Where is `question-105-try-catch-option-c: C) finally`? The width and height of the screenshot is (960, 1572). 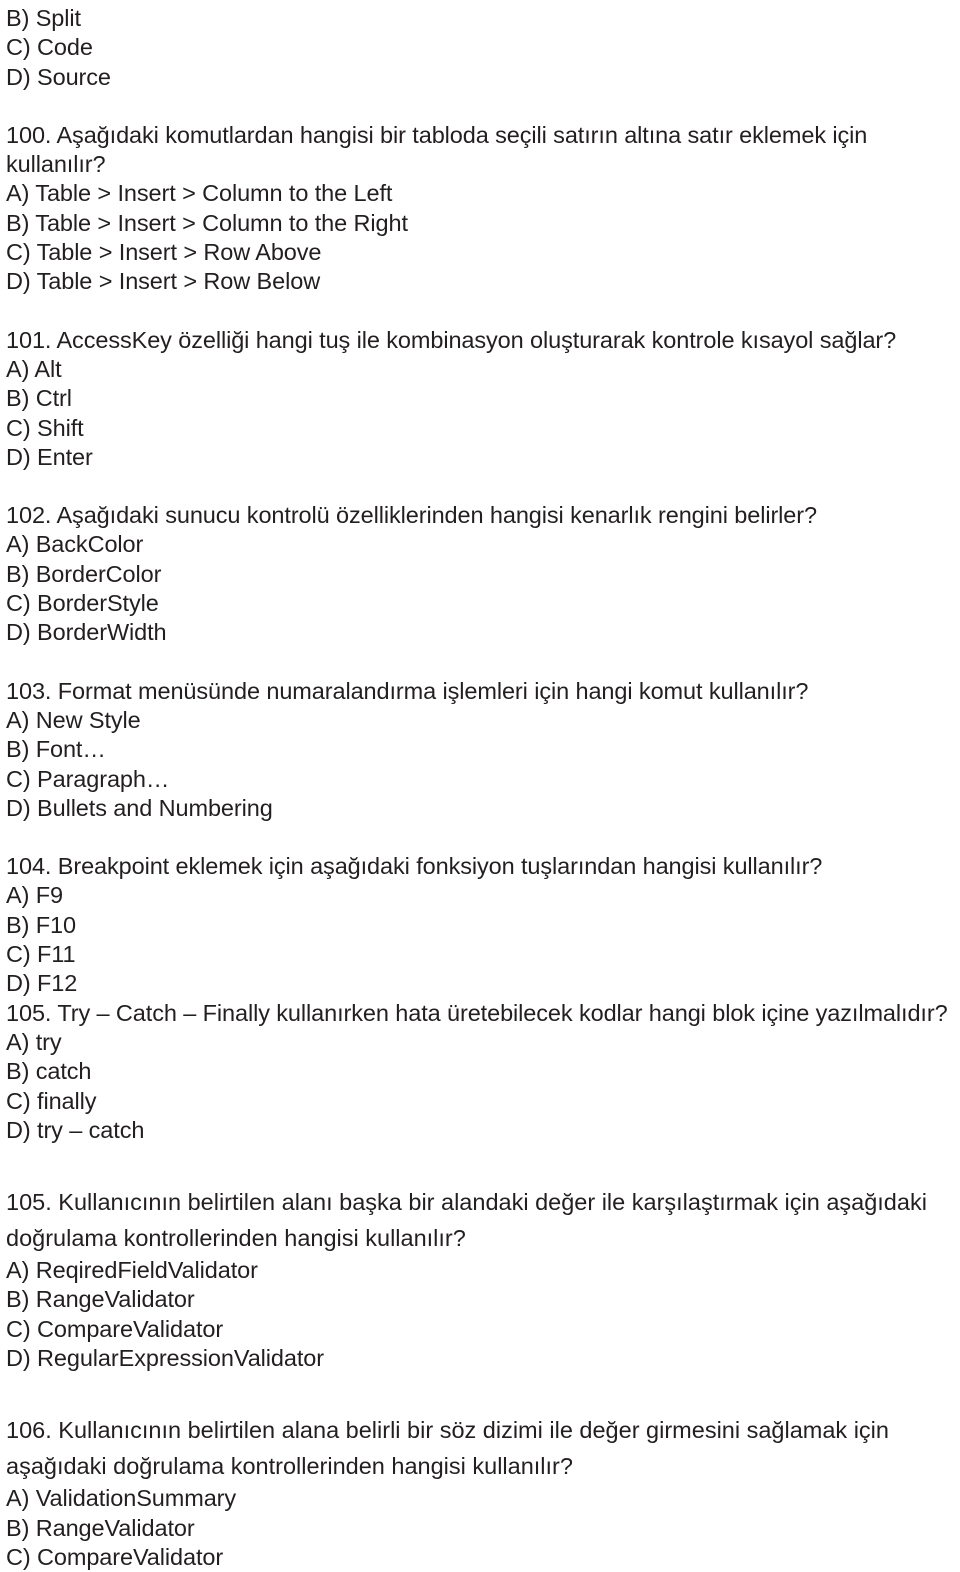
question-105-try-catch-option-c: C) finally is located at coordinates (51, 1100).